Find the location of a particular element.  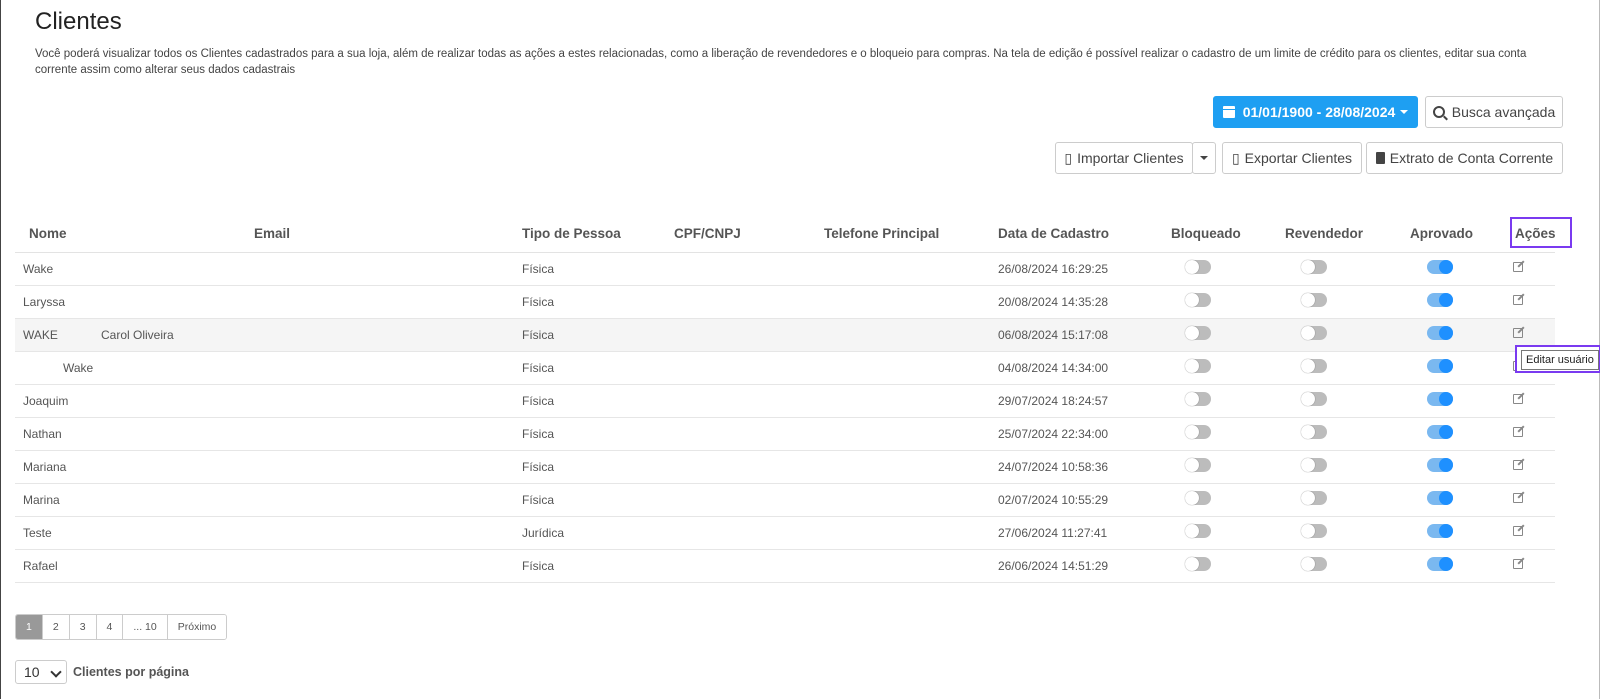

table-row: Rafael Física 26/06/2024 14:51:29 is located at coordinates (785, 566).